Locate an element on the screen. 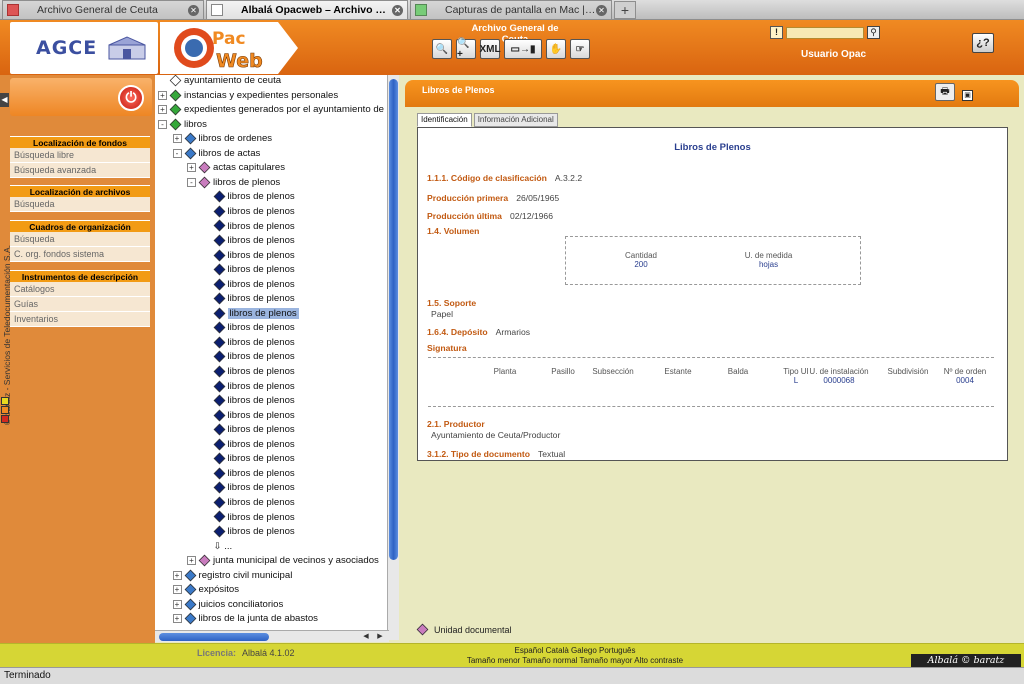 Image resolution: width=1024 pixels, height=684 pixels. search-go-icon: ⚲ is located at coordinates (873, 32).